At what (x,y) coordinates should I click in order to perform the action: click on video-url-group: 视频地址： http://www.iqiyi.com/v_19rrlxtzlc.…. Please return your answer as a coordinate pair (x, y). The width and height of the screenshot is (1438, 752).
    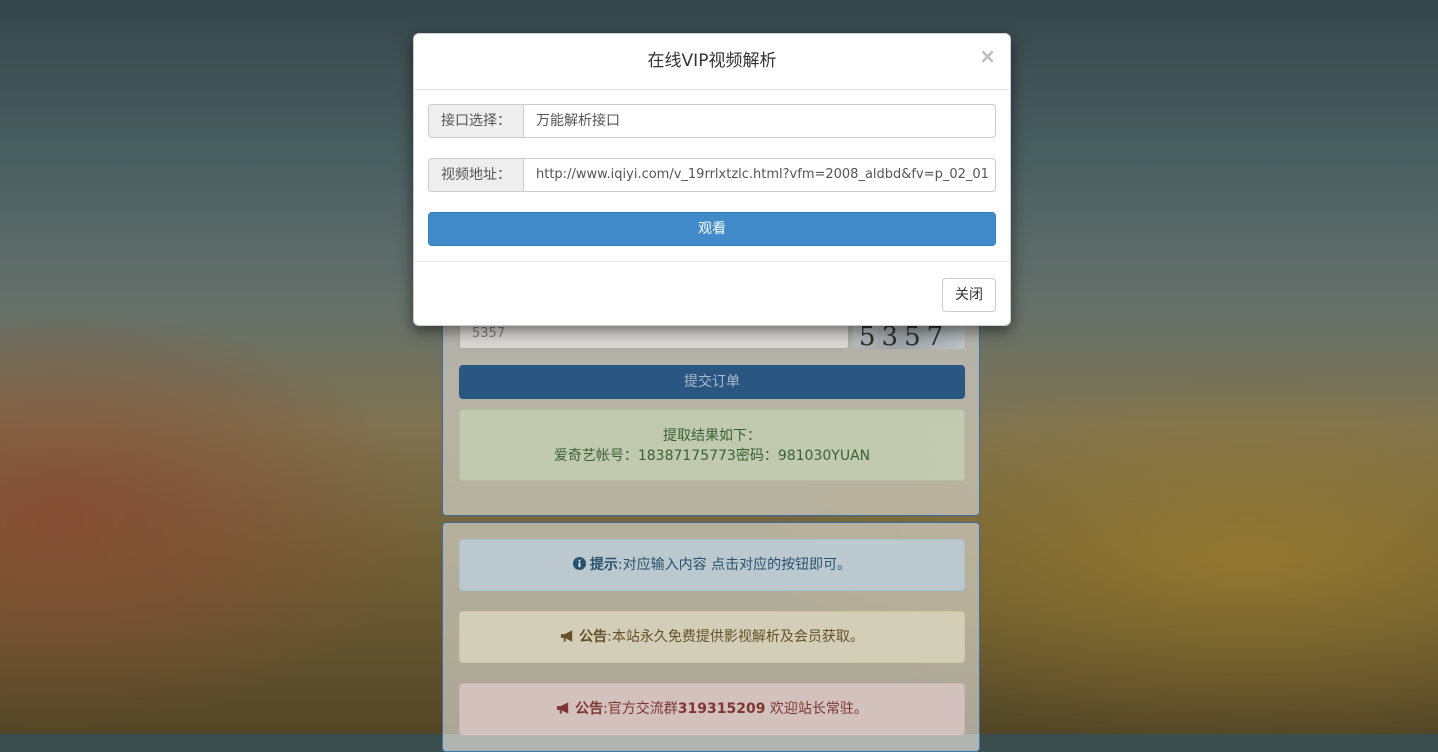
    Looking at the image, I should click on (712, 175).